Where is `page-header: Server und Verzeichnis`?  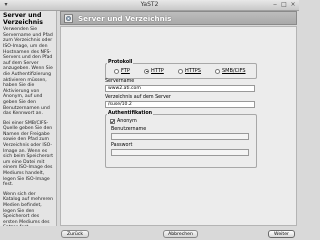 page-header: Server und Verzeichnis is located at coordinates (178, 18).